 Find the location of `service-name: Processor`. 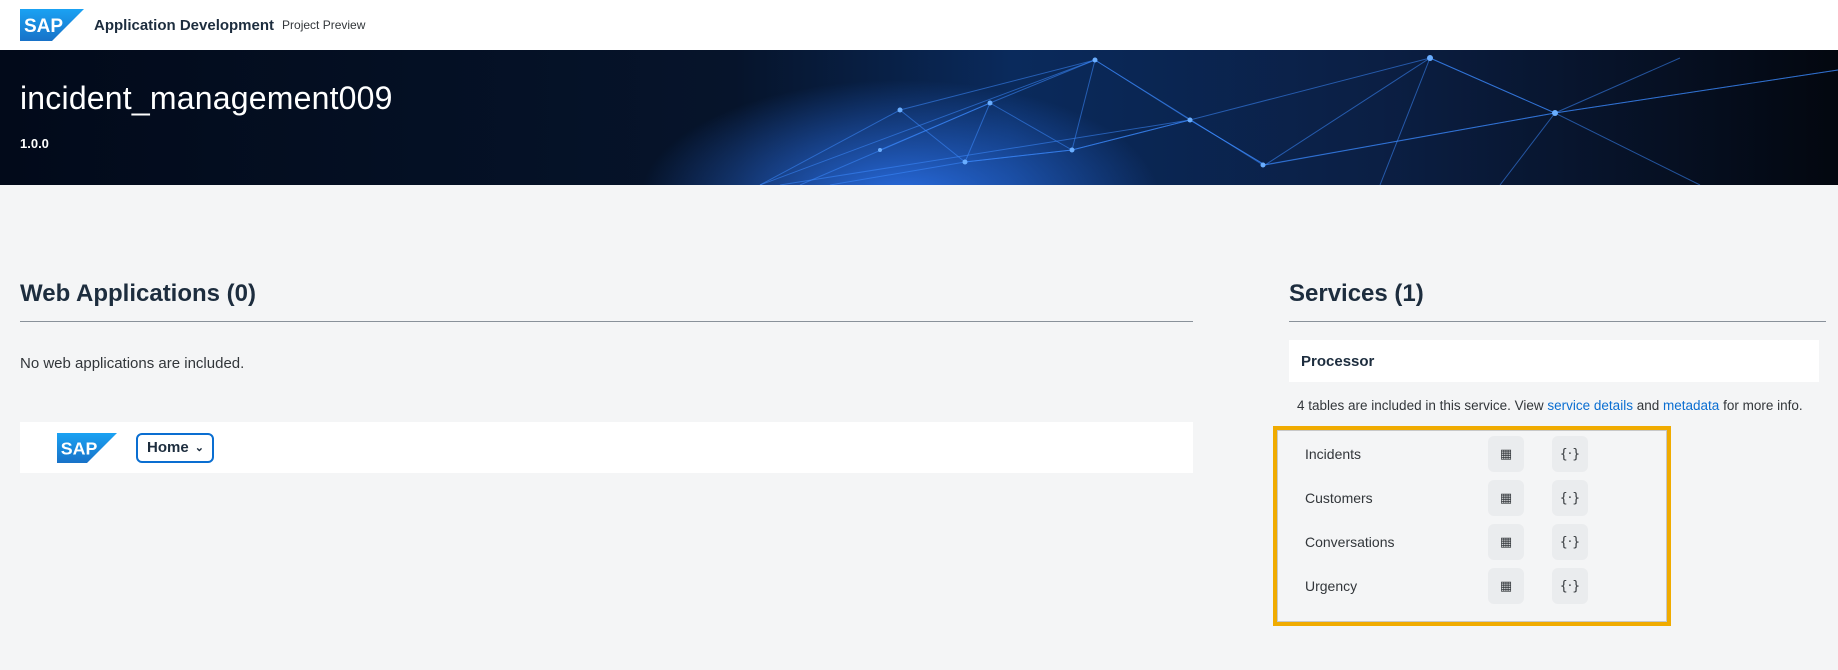

service-name: Processor is located at coordinates (1338, 361).